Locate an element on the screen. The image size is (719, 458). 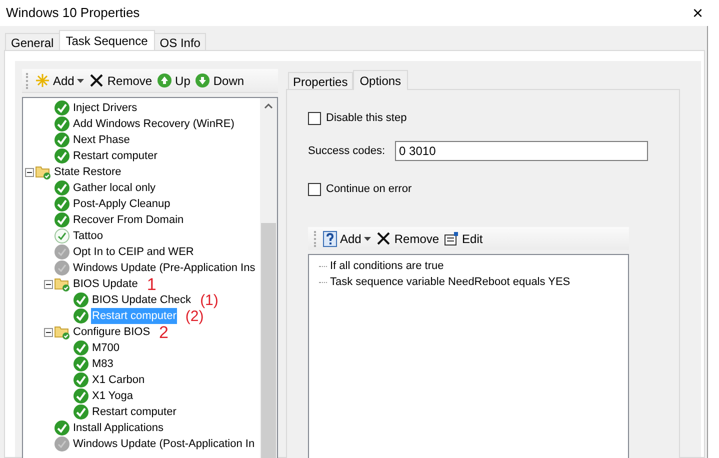
tree-item: X1 Carbon is located at coordinates (118, 380).